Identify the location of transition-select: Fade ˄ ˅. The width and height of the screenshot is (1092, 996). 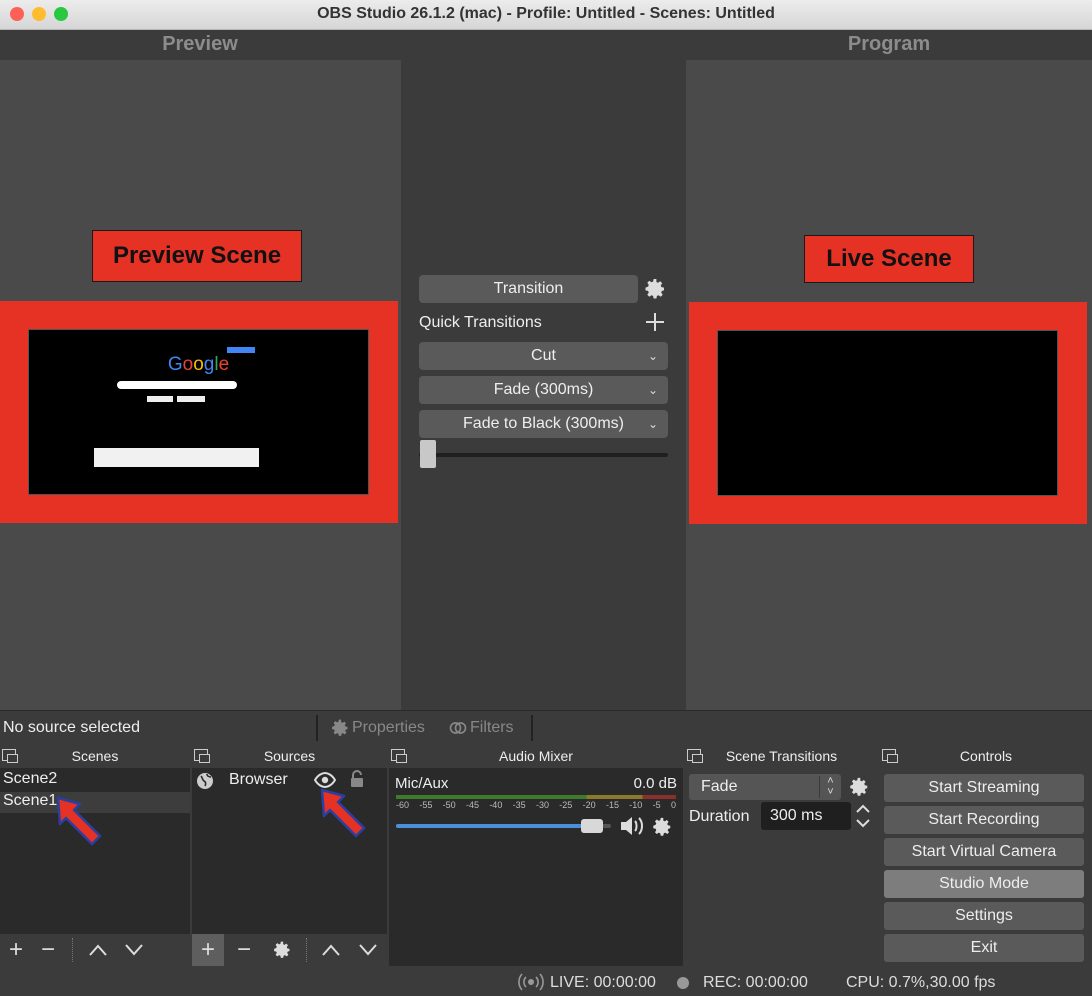
(765, 787).